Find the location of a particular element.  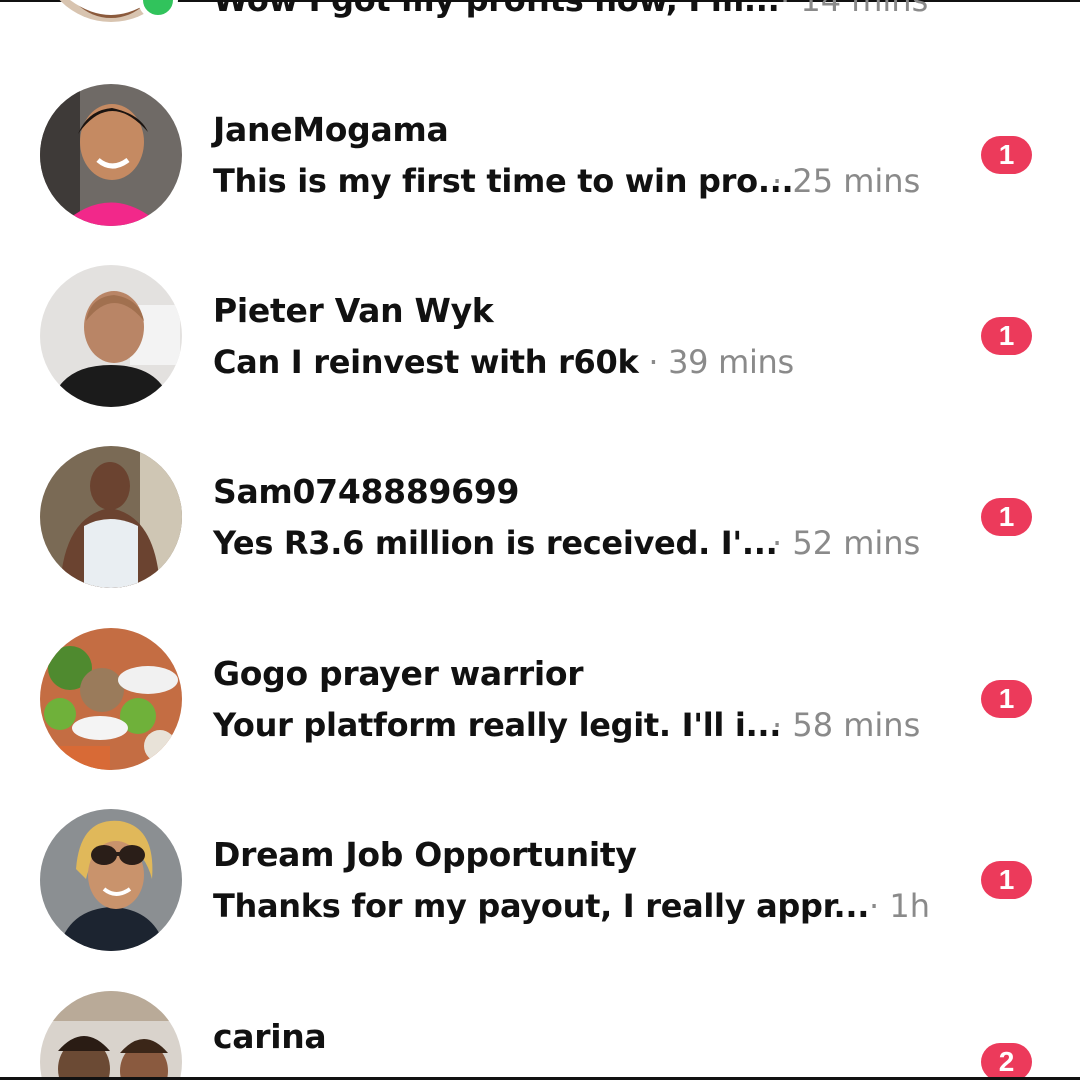

message-preview: Can I reinvest with r60k is located at coordinates (426, 362).